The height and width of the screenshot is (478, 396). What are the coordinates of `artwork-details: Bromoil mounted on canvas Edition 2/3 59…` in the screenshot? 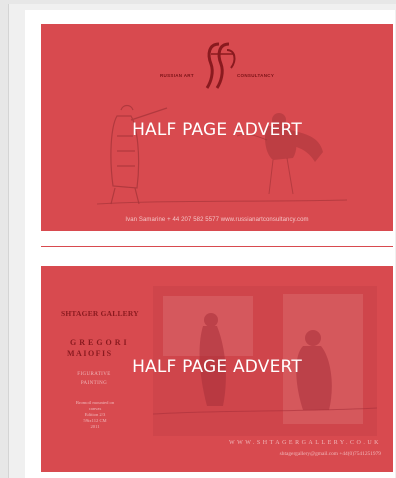 It's located at (95, 415).